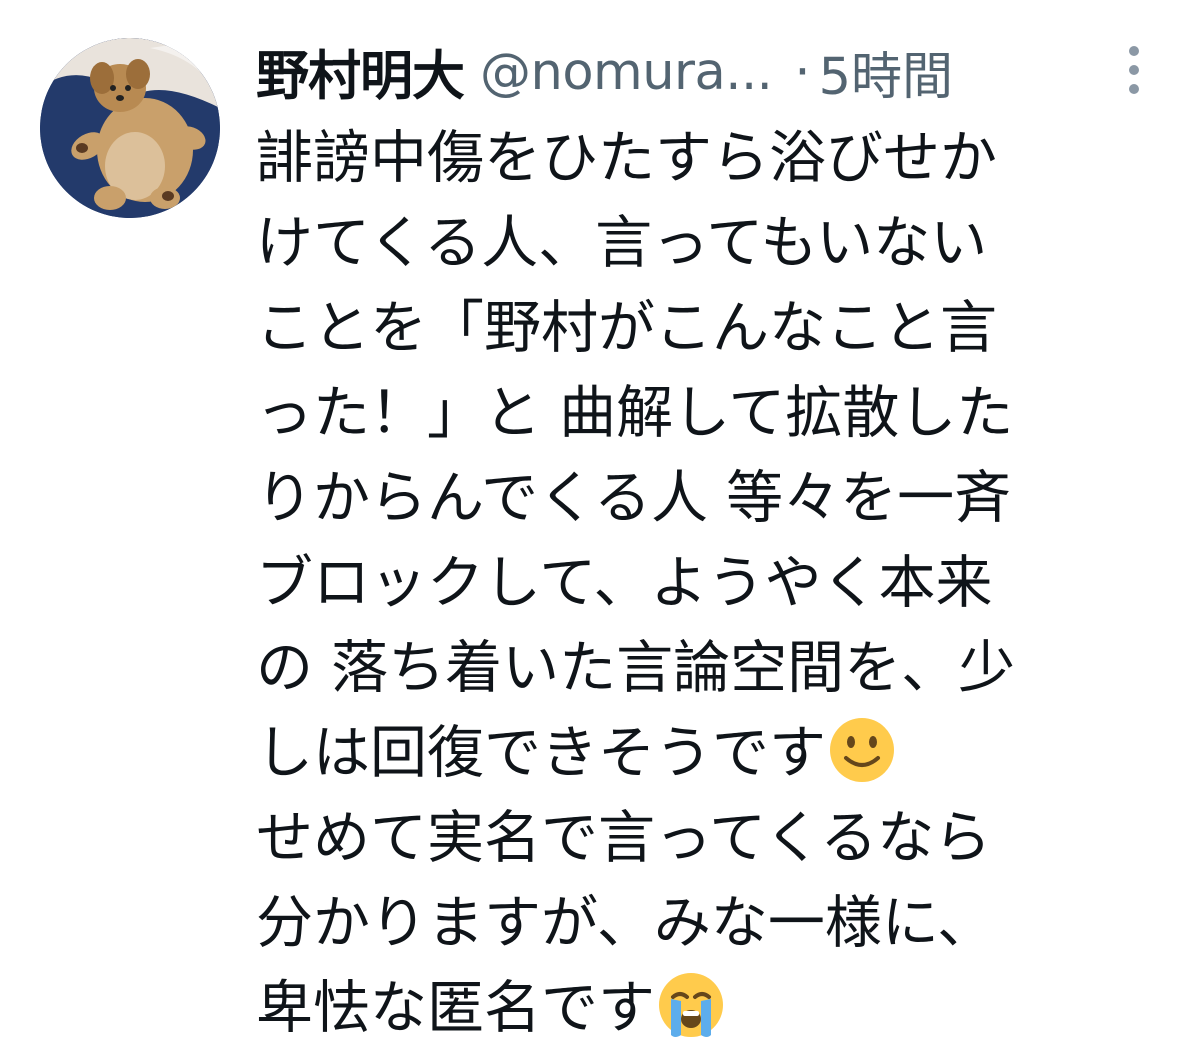 Image resolution: width=1200 pixels, height=1051 pixels. Describe the element at coordinates (635, 413) in the screenshot. I see `line-text: った！」と 曲解して拡散した` at that location.